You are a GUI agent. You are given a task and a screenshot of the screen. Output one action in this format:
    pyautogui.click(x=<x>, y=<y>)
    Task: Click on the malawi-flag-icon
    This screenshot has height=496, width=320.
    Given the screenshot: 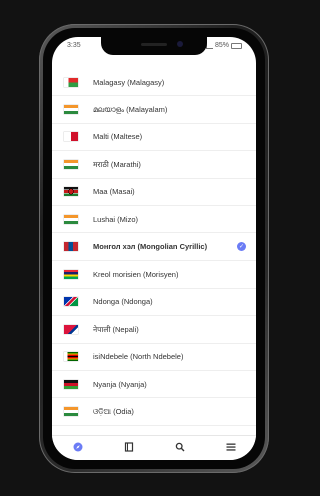 What is the action you would take?
    pyautogui.click(x=71, y=384)
    